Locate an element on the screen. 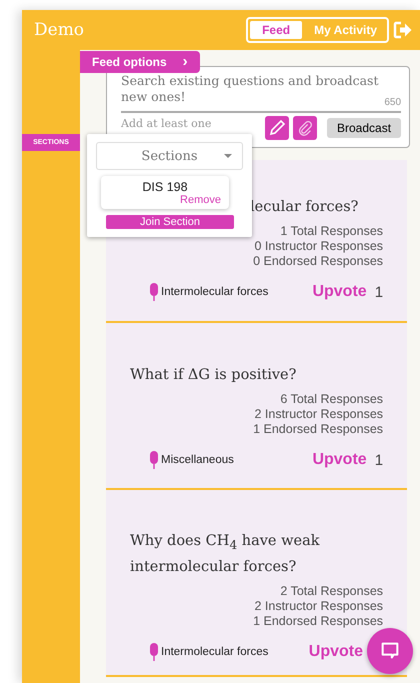 The image size is (420, 683). section-name: DIS 198 is located at coordinates (165, 187).